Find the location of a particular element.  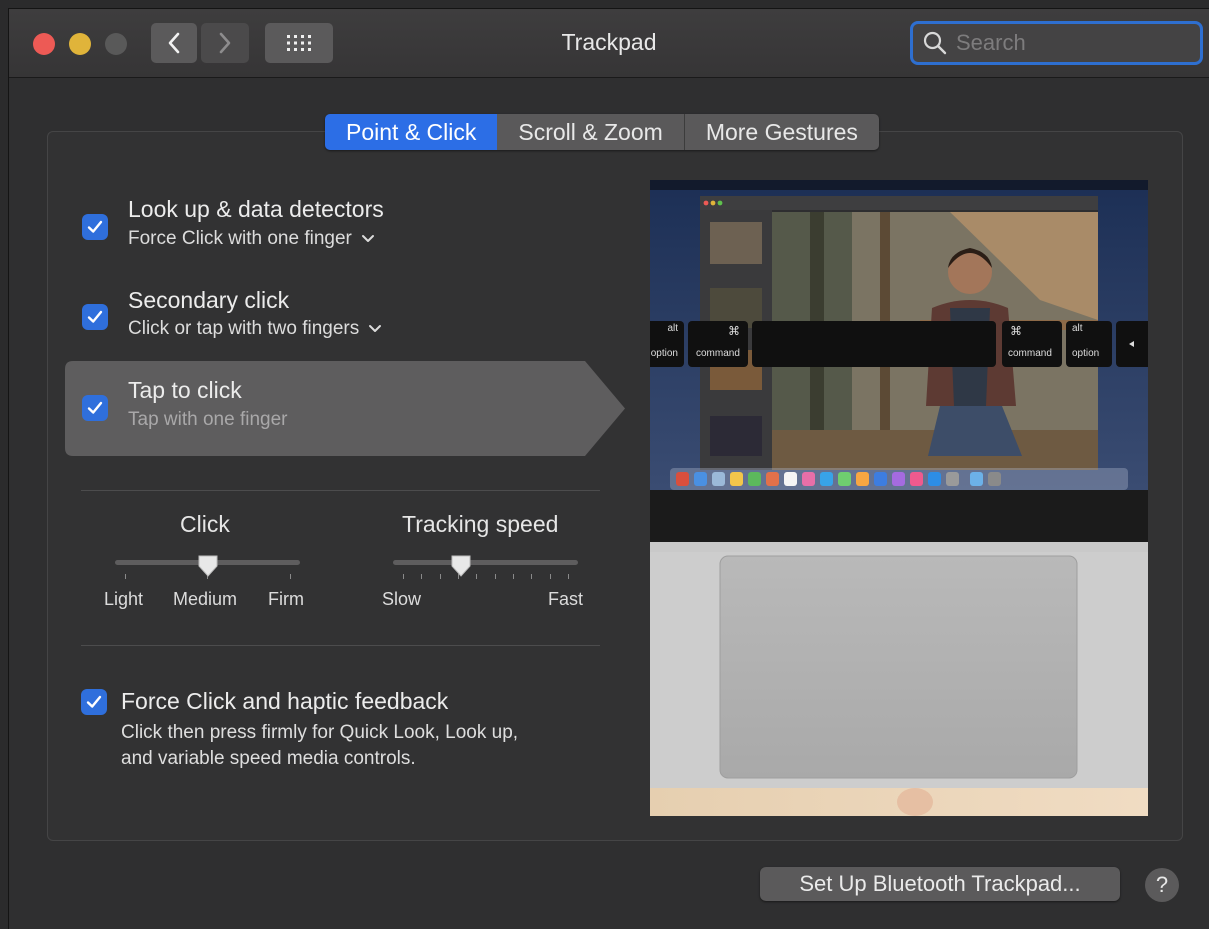

triangle-left-icon is located at coordinates (1131, 344).